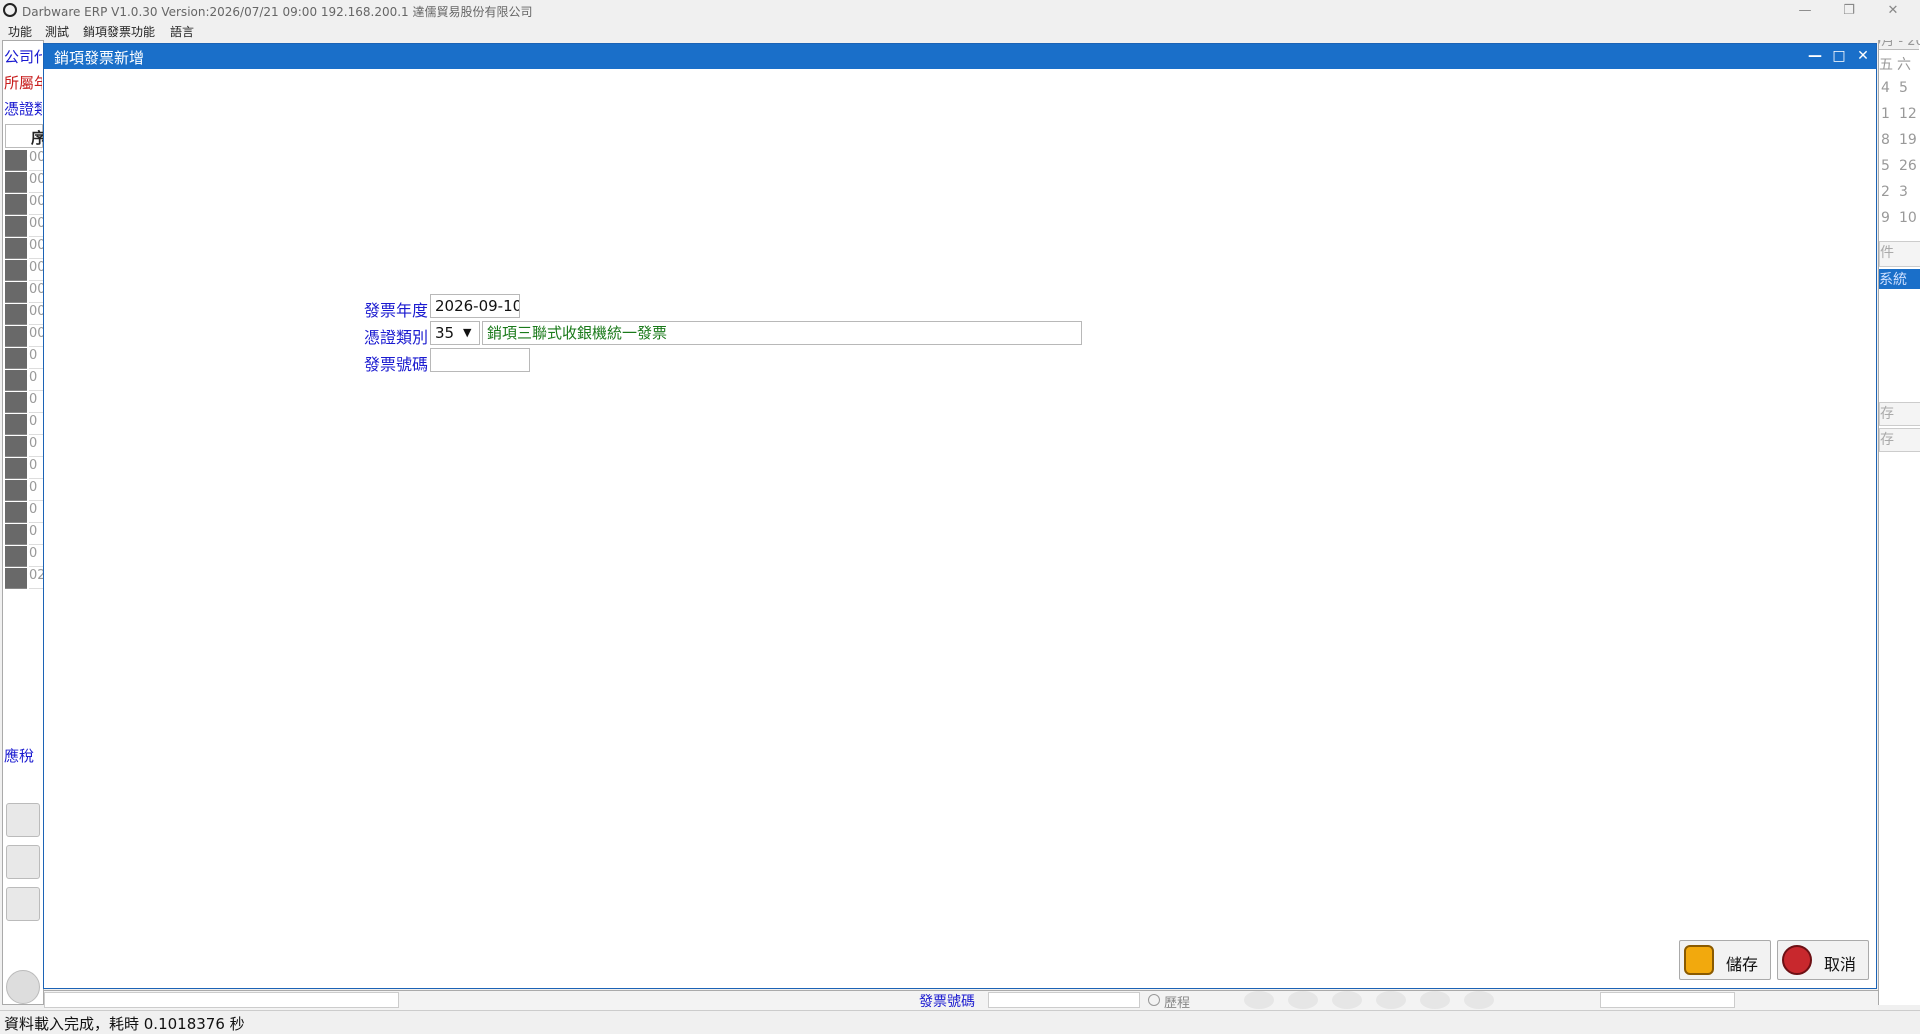  Describe the element at coordinates (1667, 1000) in the screenshot. I see `bottom-right-combo` at that location.